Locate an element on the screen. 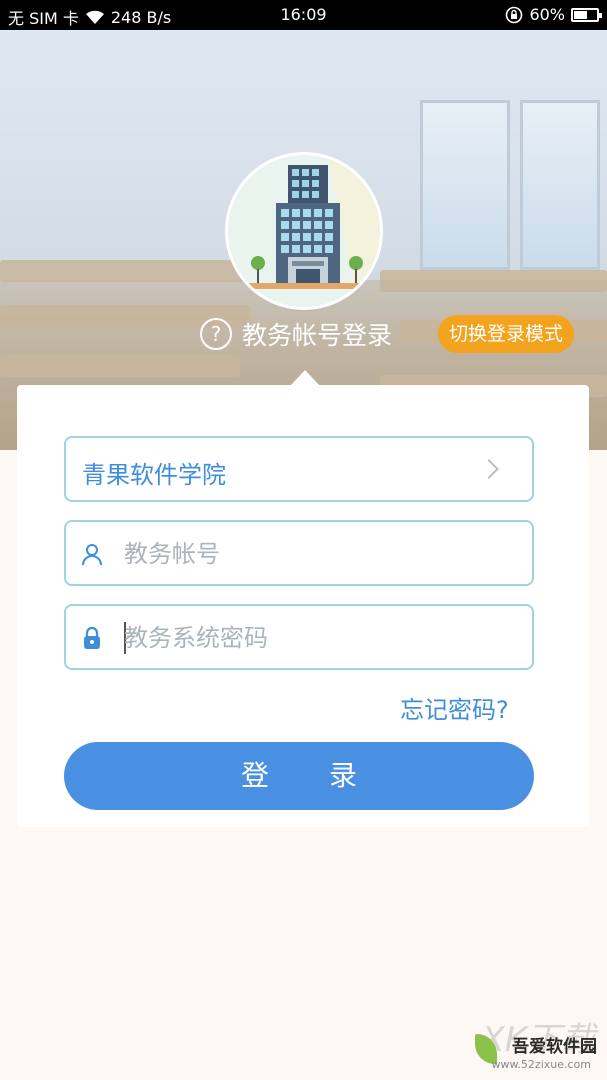 The height and width of the screenshot is (1080, 607). status-right: 60% is located at coordinates (553, 14).